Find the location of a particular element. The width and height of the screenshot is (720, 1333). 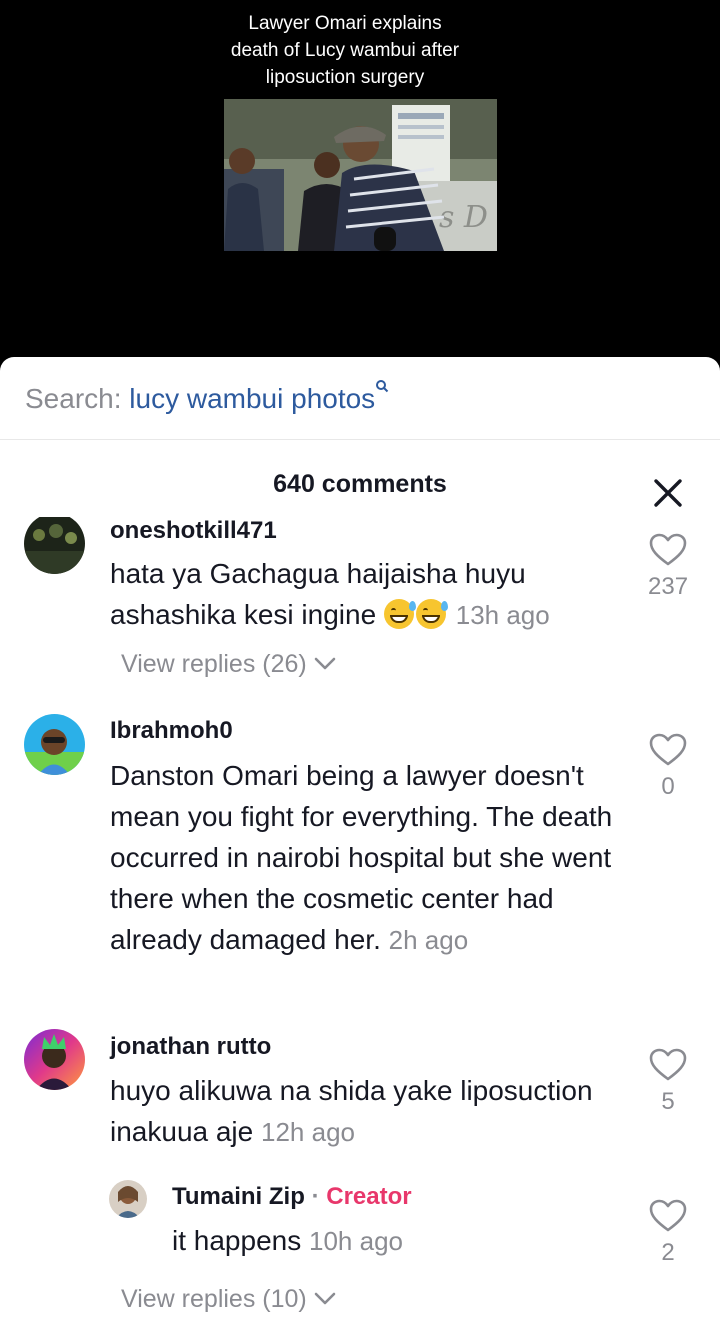

comment-timestamp: 12h ago is located at coordinates (308, 1132).